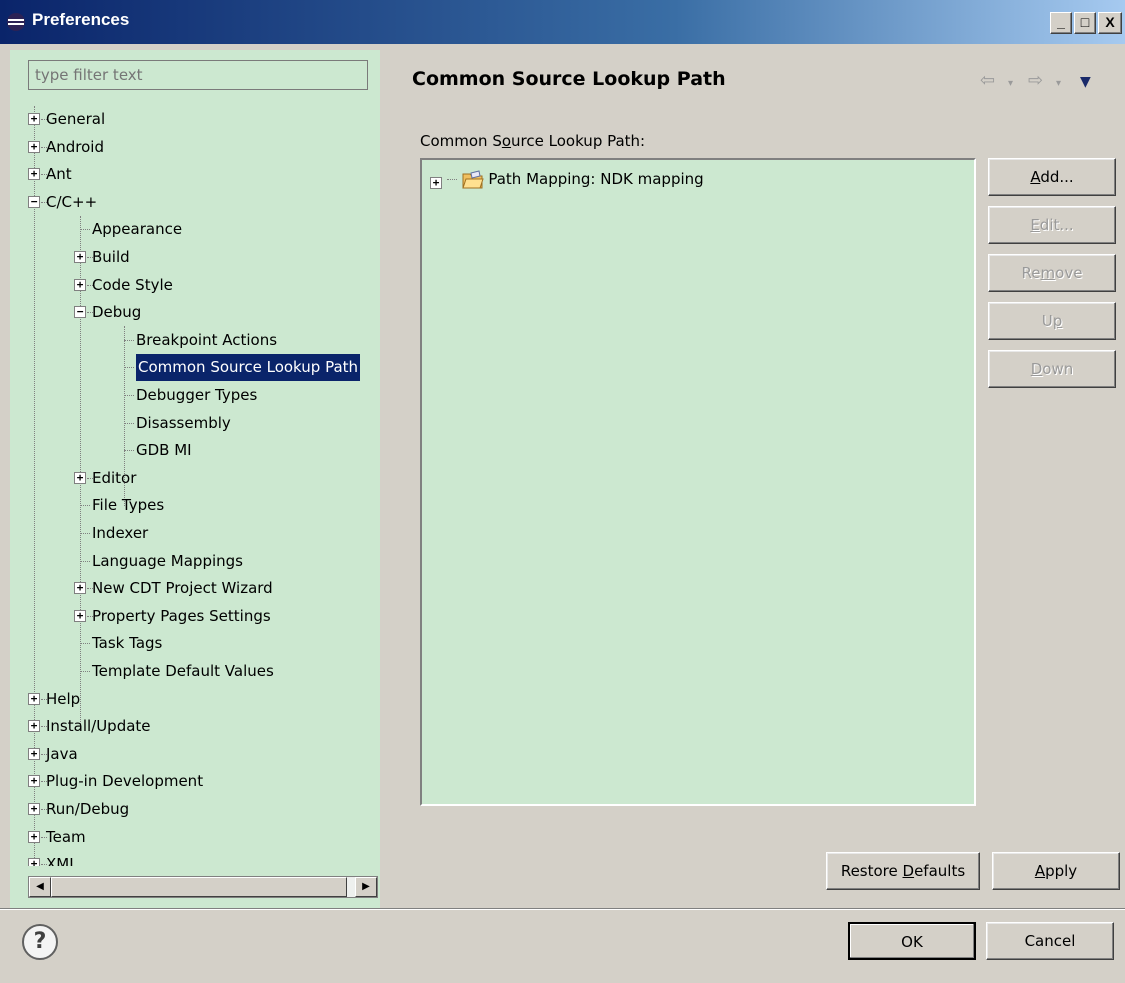  Describe the element at coordinates (1052, 273) in the screenshot. I see `remove-button: Remove` at that location.